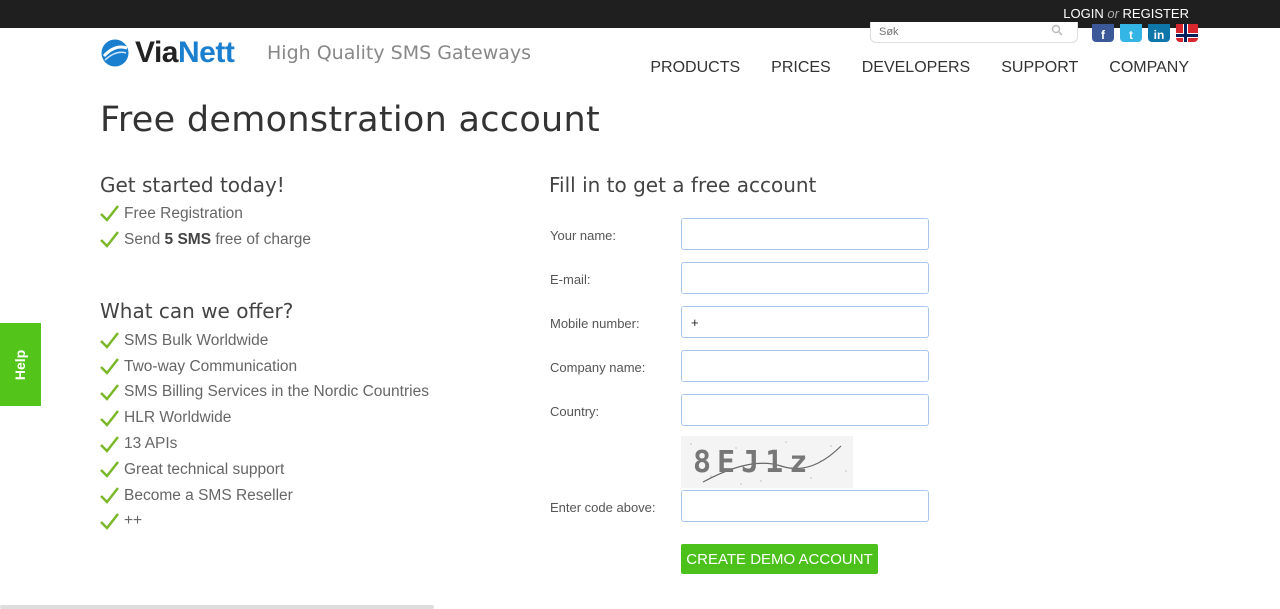  What do you see at coordinates (695, 68) in the screenshot?
I see `nav-products: PRODUCTS` at bounding box center [695, 68].